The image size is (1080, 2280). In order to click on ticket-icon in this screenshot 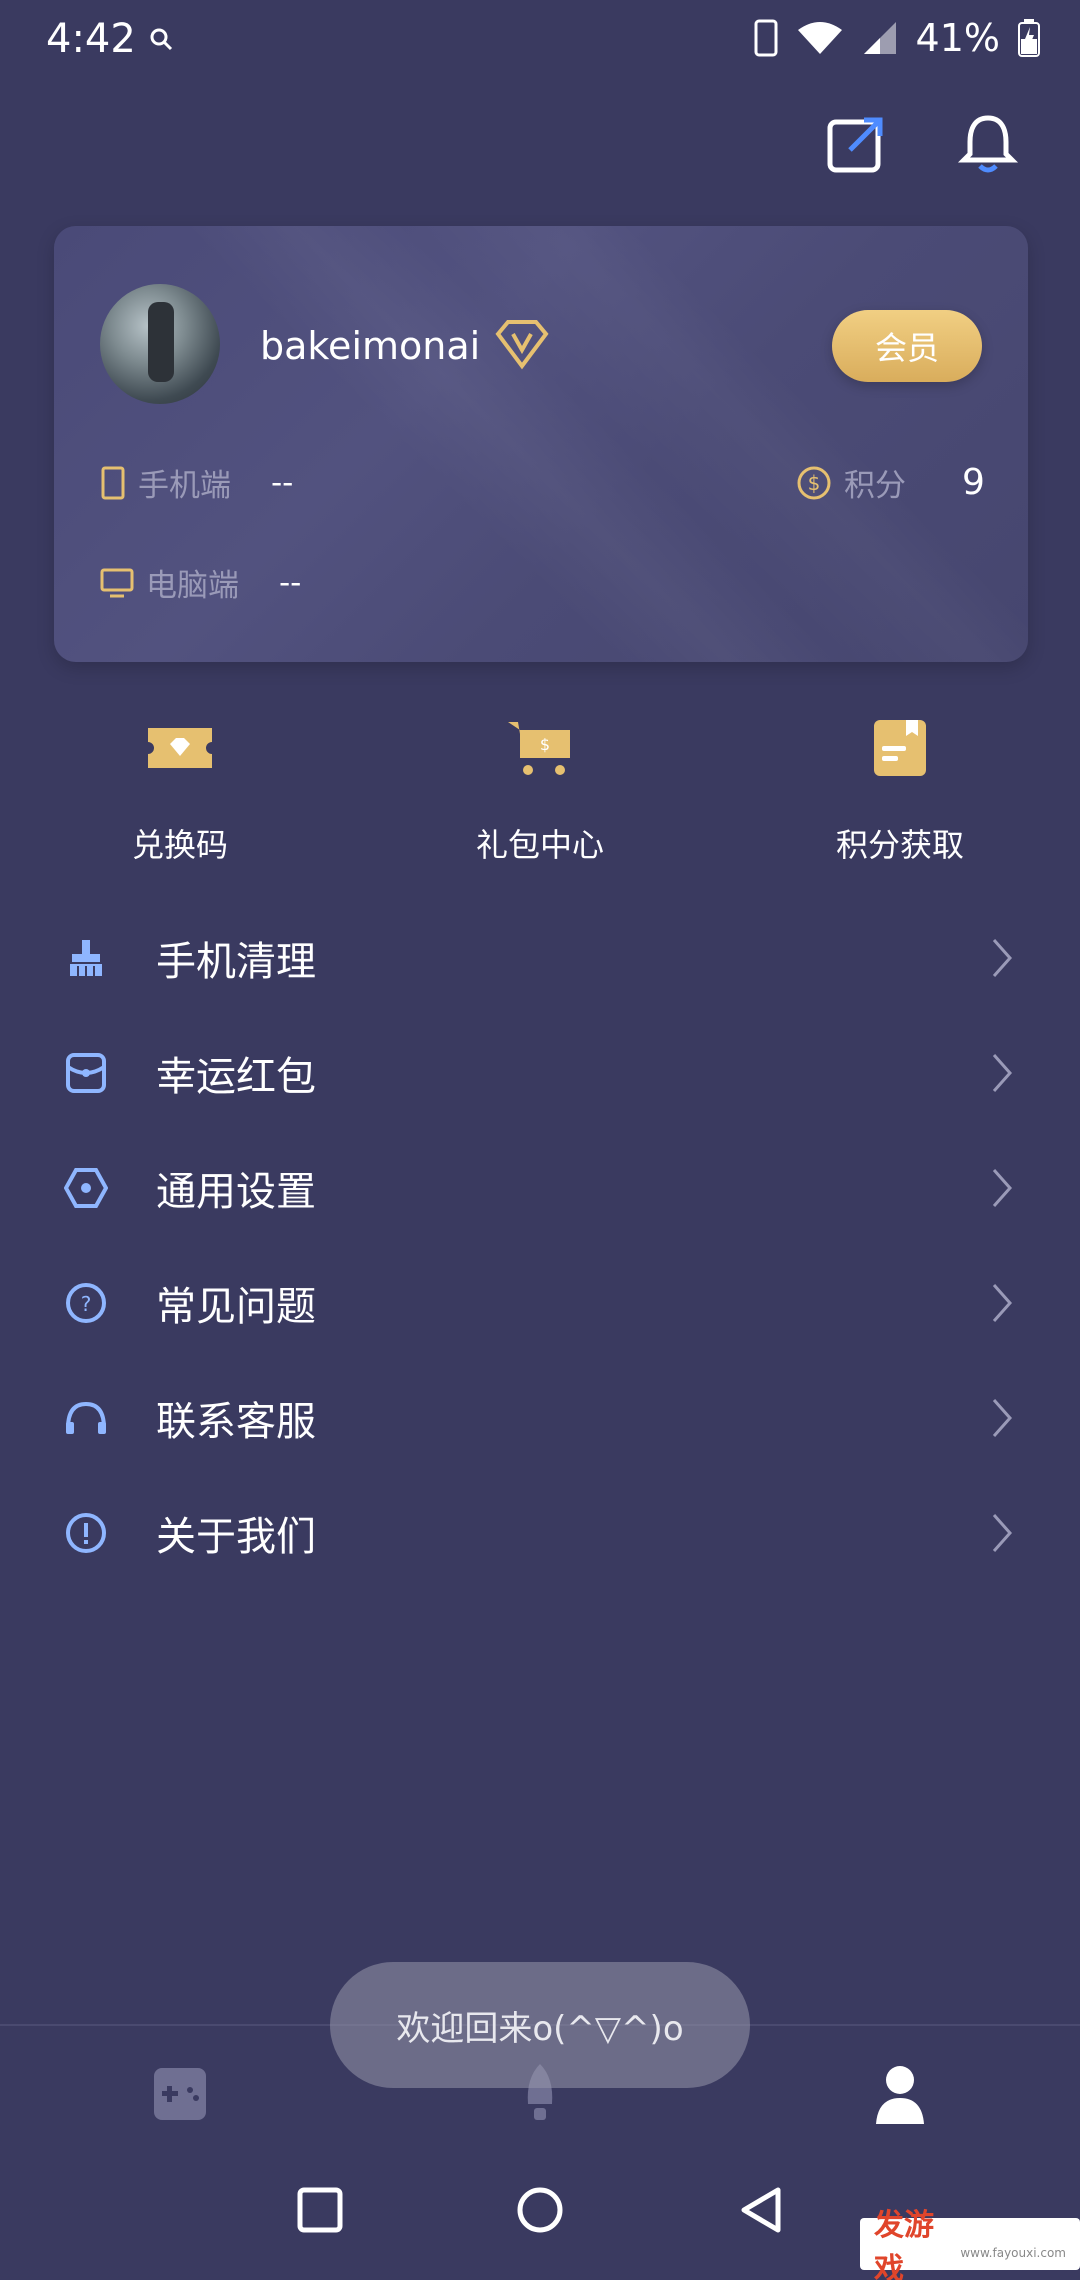, I will do `click(180, 748)`.